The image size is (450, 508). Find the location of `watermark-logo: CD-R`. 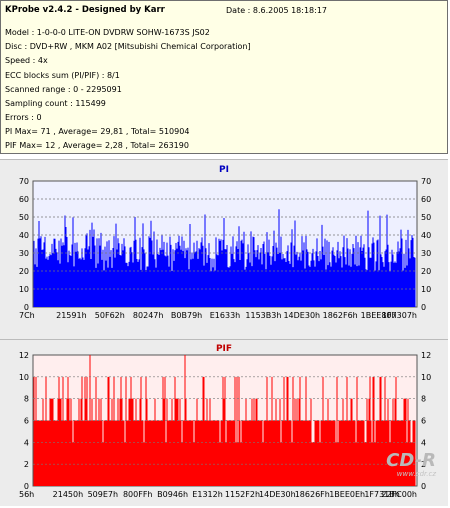

watermark-logo: CD-R is located at coordinates (411, 460).